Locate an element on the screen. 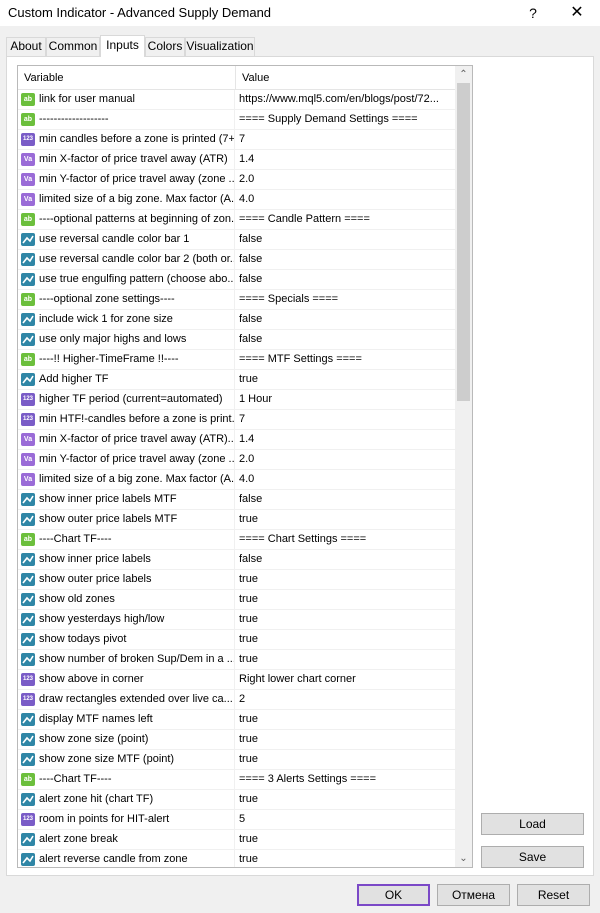 Image resolution: width=600 pixels, height=913 pixels. table-row: alert zone hit (chart TF) true is located at coordinates (236, 800).